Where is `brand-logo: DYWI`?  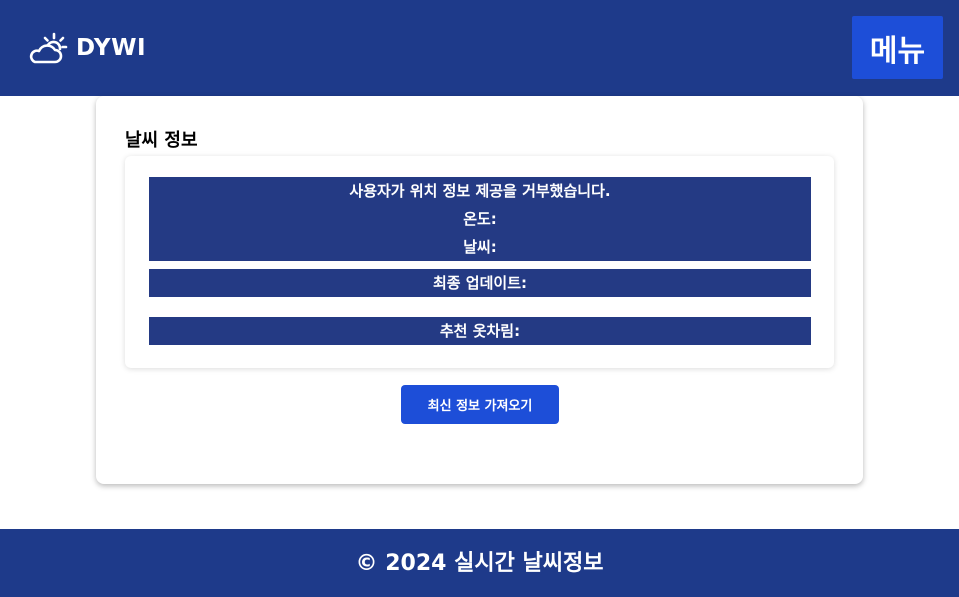
brand-logo: DYWI is located at coordinates (86, 48).